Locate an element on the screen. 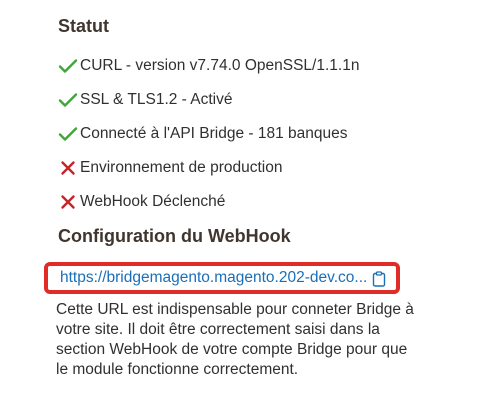 Image resolution: width=477 pixels, height=406 pixels. webhook-title: Configuration du WebHook is located at coordinates (174, 236).